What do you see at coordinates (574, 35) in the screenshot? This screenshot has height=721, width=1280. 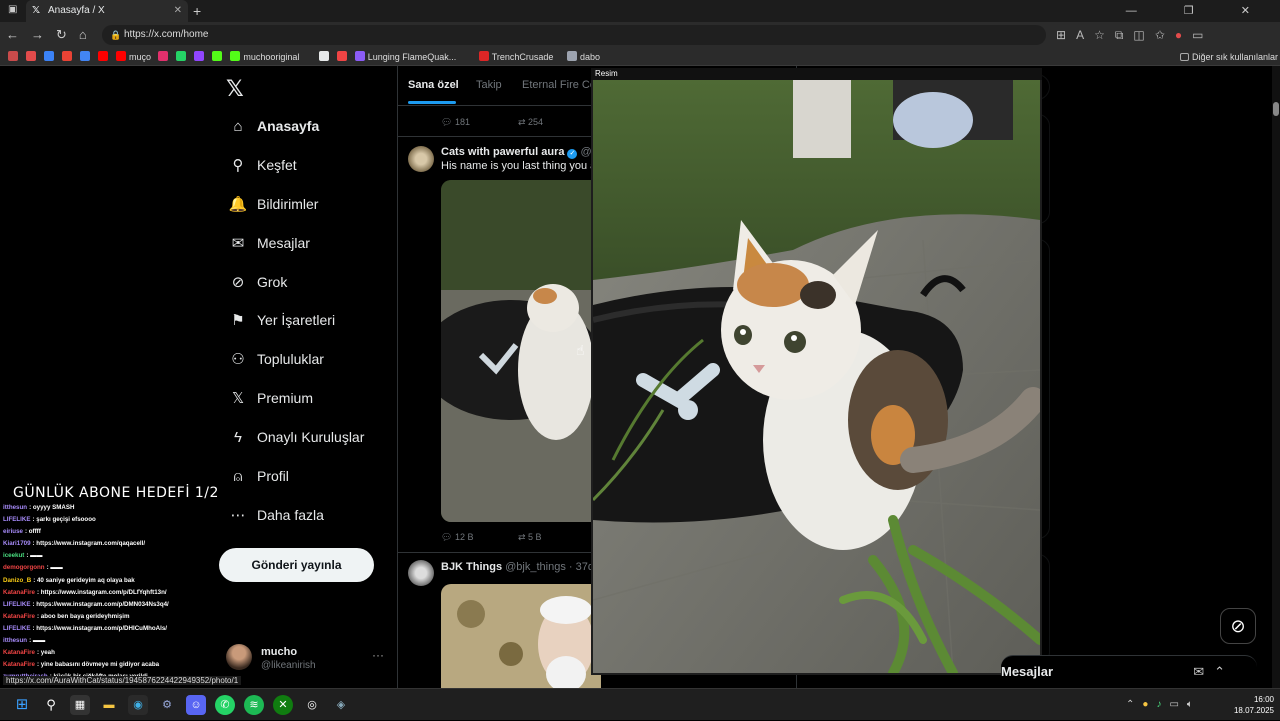 I see `url-input: 🔒 https://x.com/home` at bounding box center [574, 35].